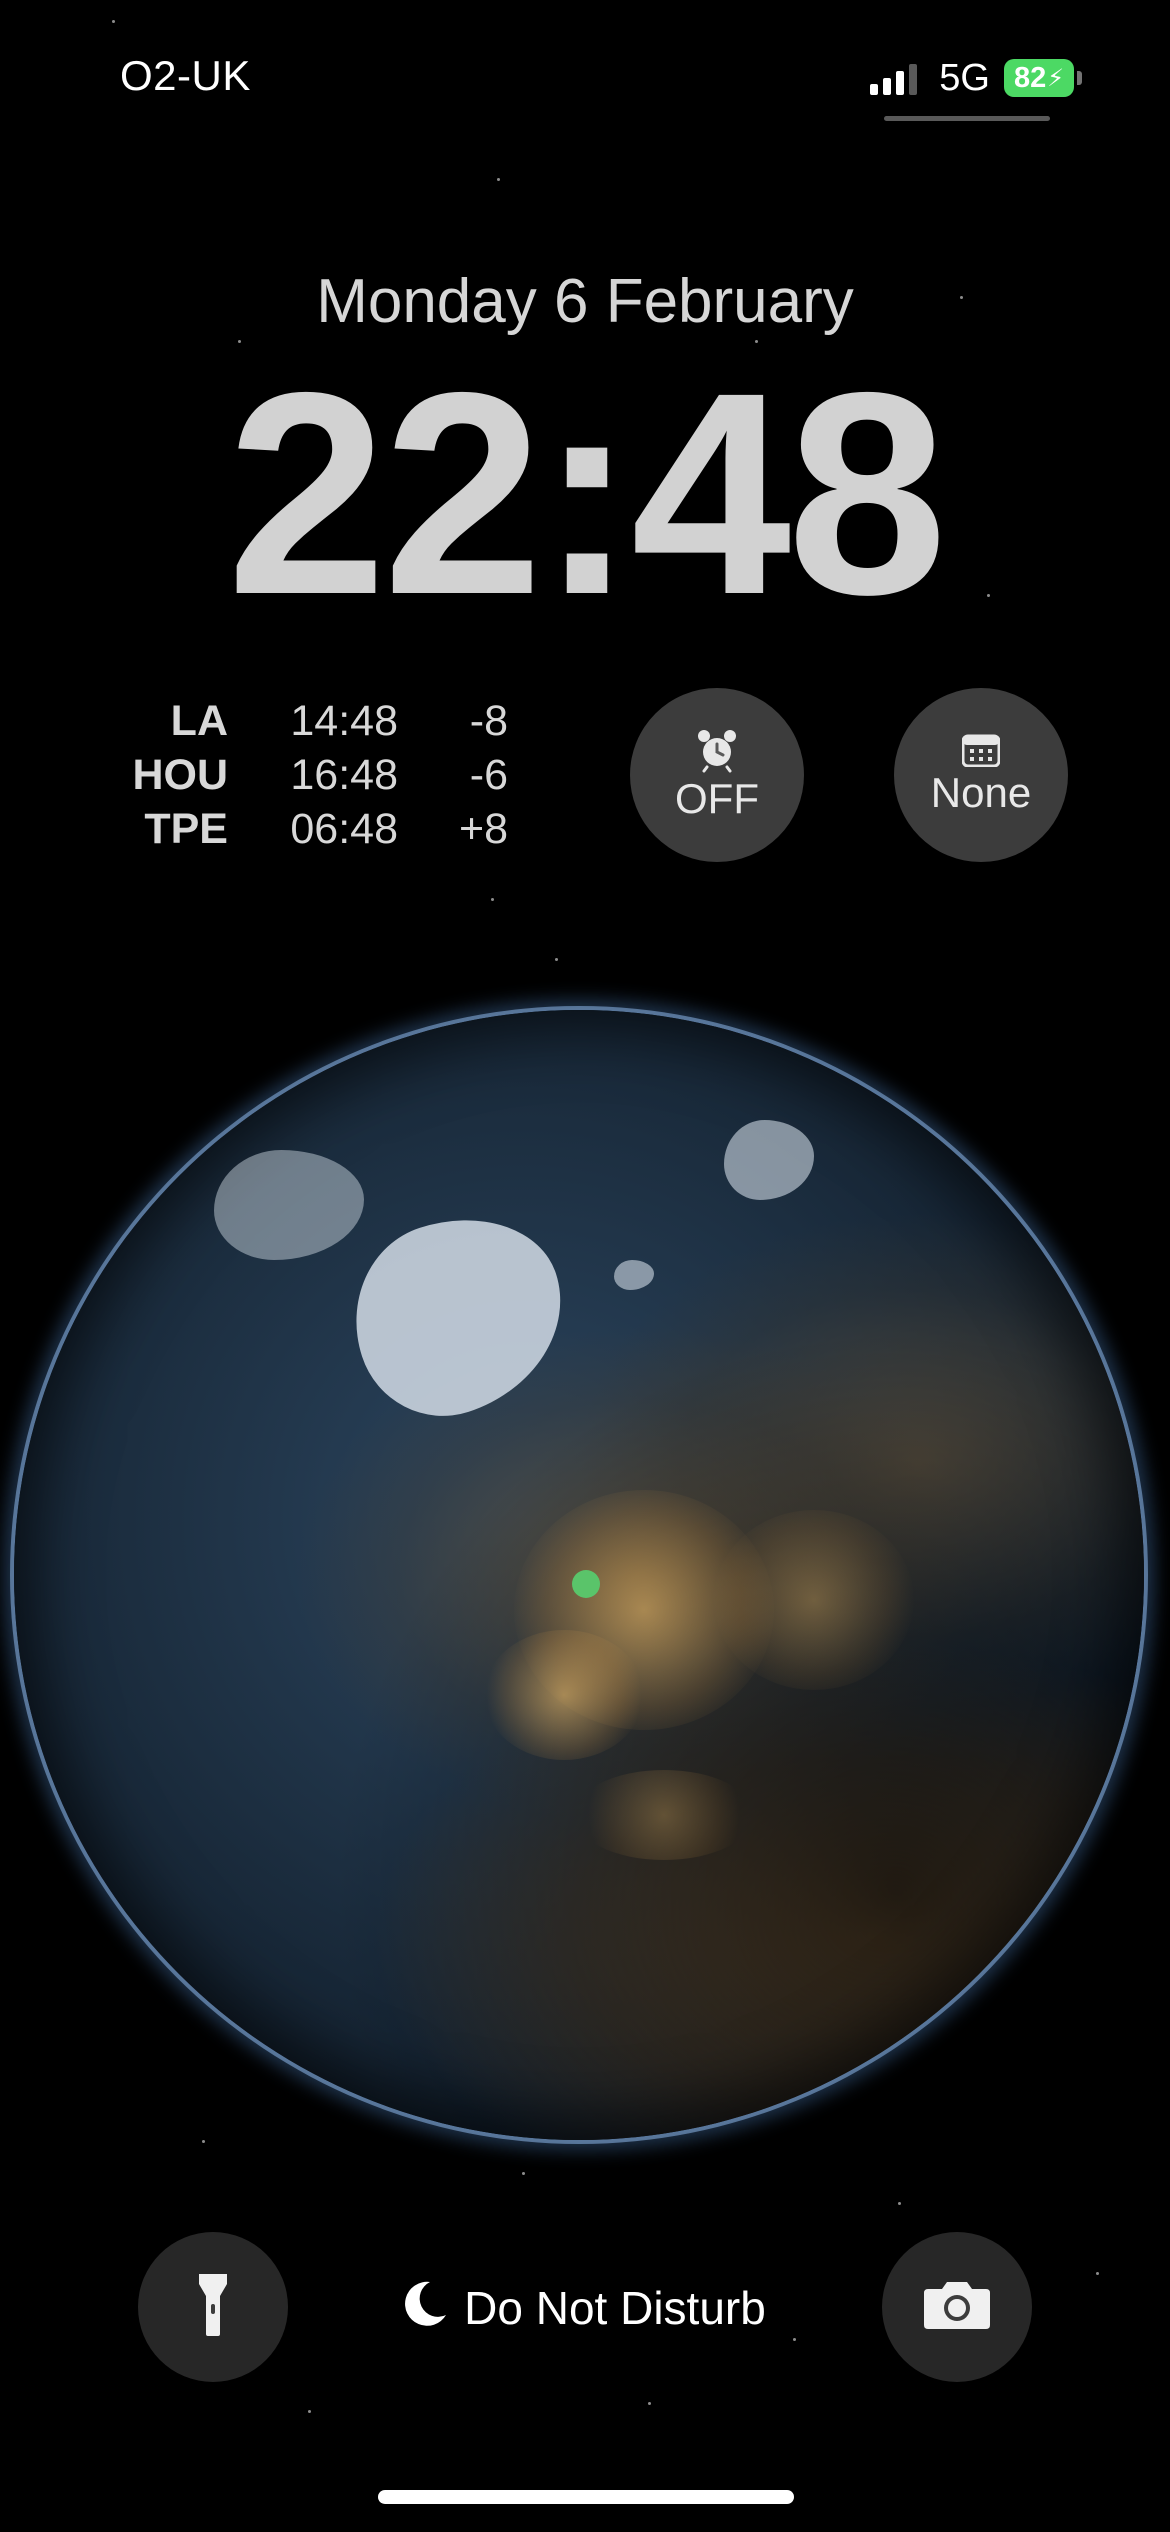  What do you see at coordinates (488, 775) in the screenshot?
I see `world-clock-offset: -6` at bounding box center [488, 775].